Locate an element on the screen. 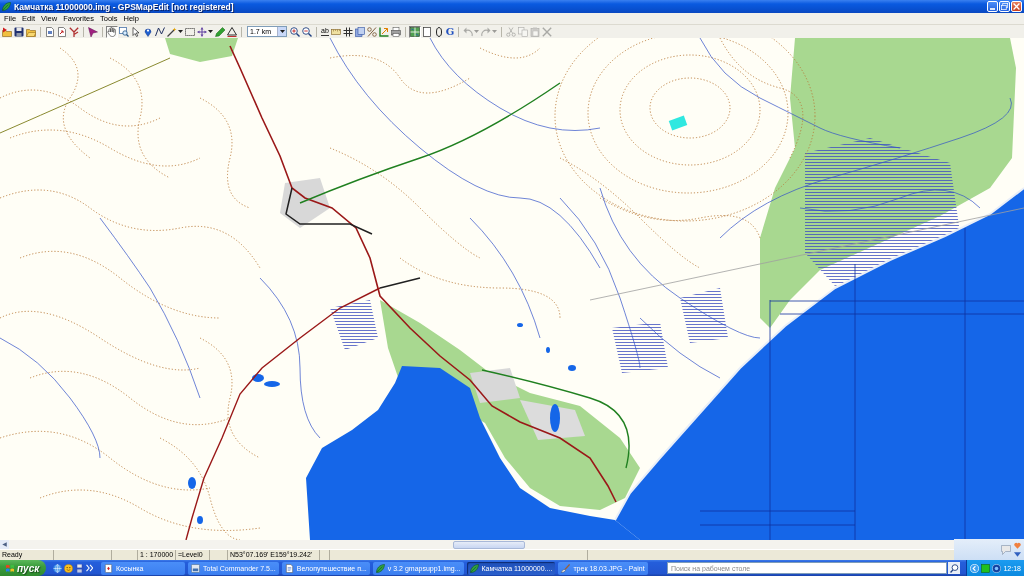 The image size is (1024, 576). cross-icon is located at coordinates (547, 31).